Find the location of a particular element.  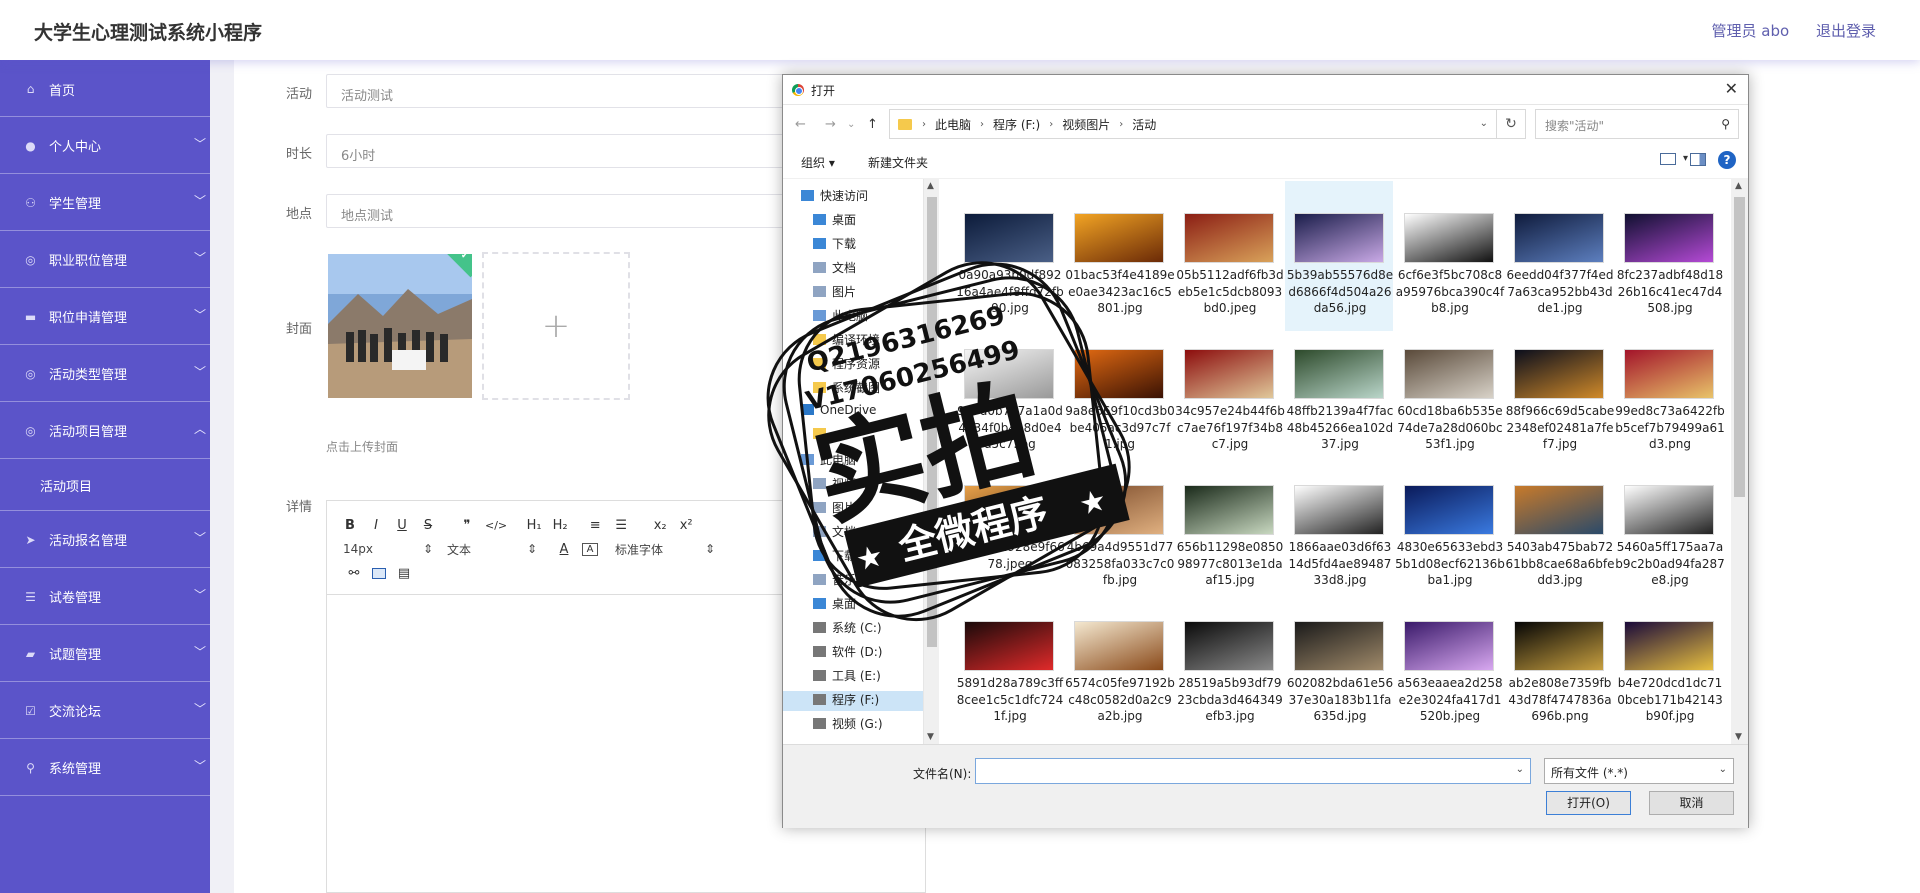

h2-button: H₂ is located at coordinates (560, 525).